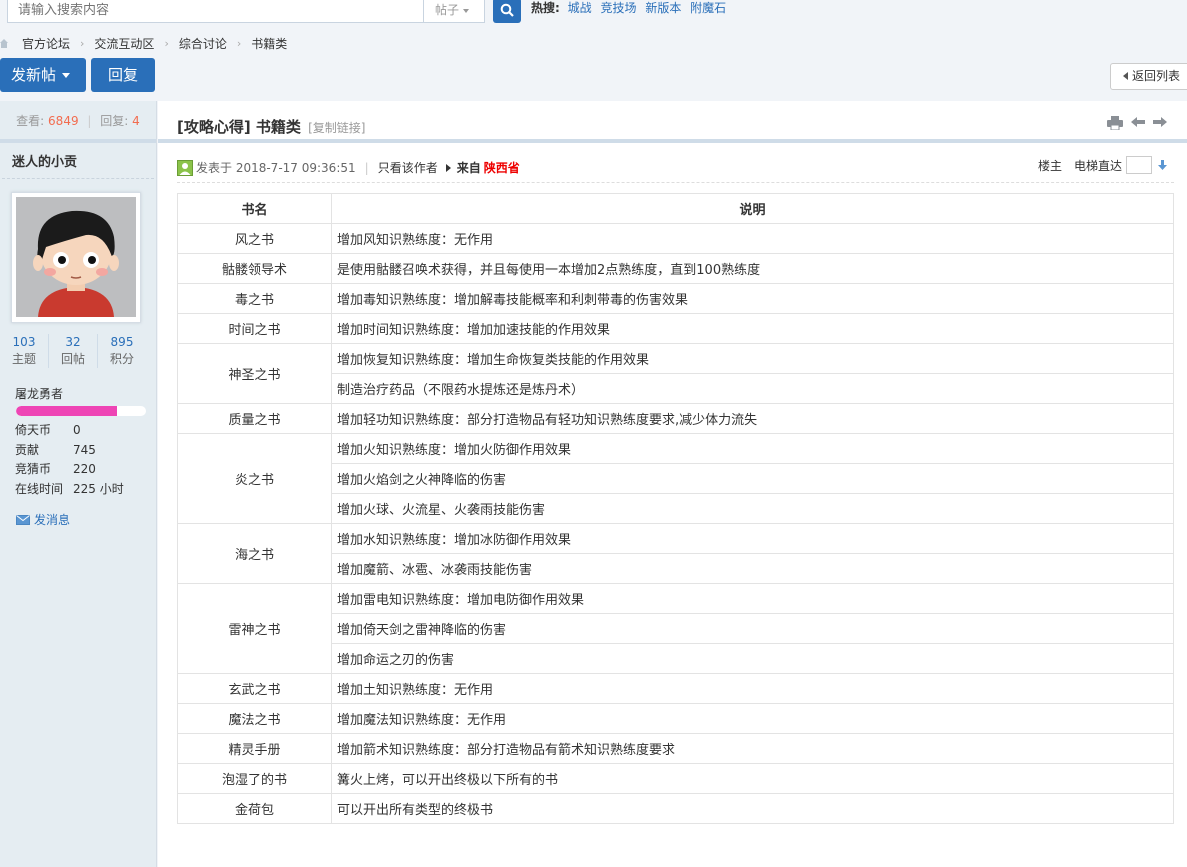 This screenshot has height=867, width=1187. What do you see at coordinates (752, 628) in the screenshot?
I see `book-desc-cell: 增加倚天剑之雷神降临的伤害` at bounding box center [752, 628].